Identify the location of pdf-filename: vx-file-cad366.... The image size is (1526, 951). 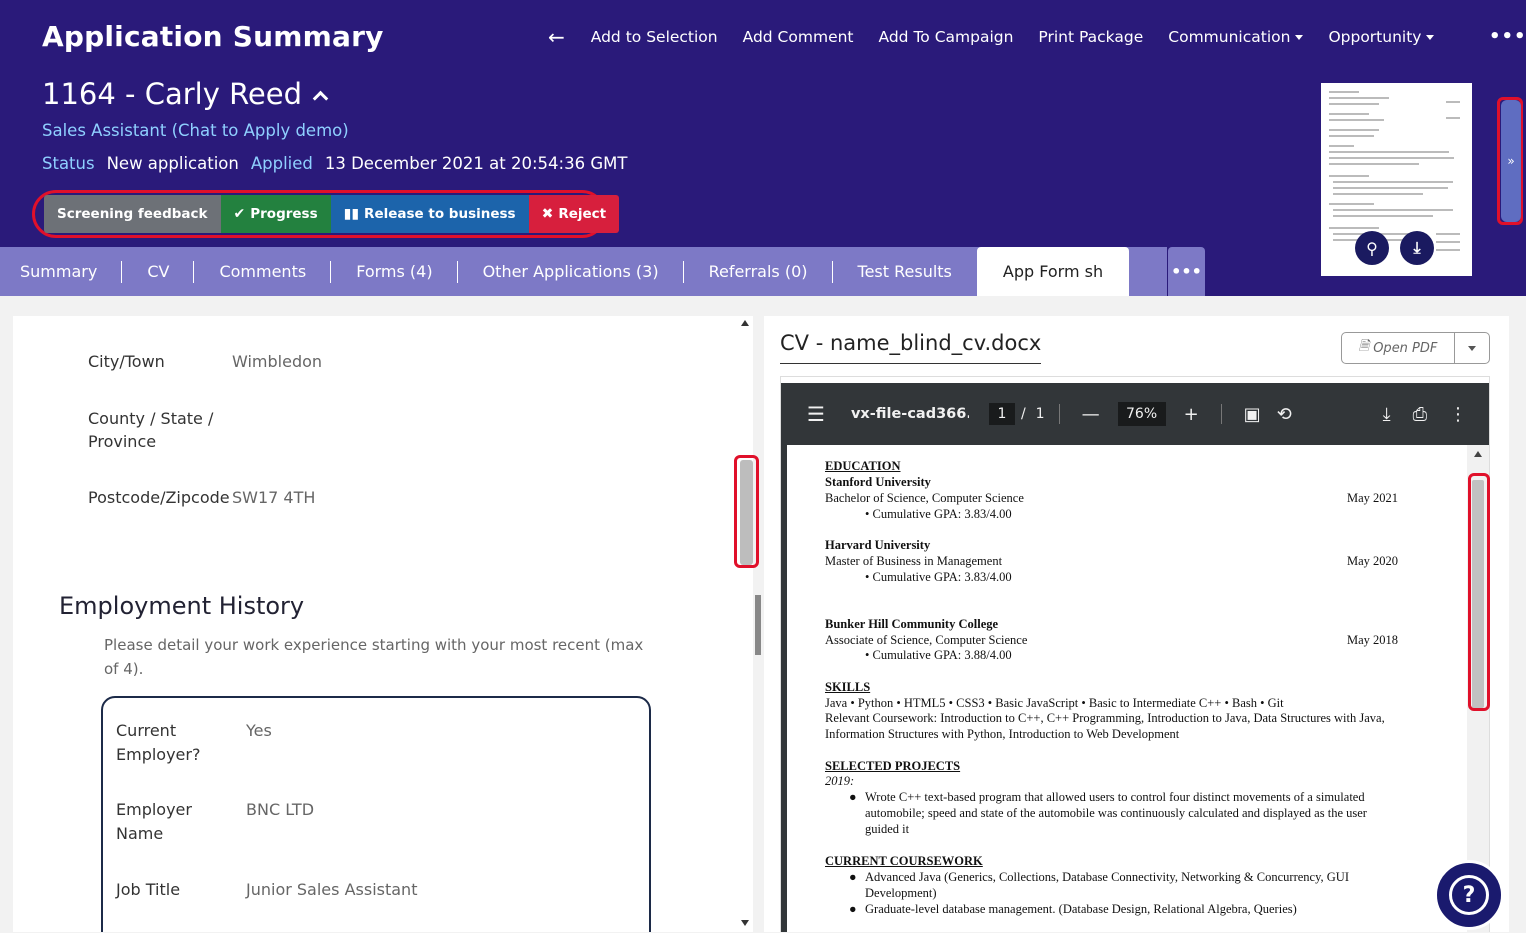
(909, 414).